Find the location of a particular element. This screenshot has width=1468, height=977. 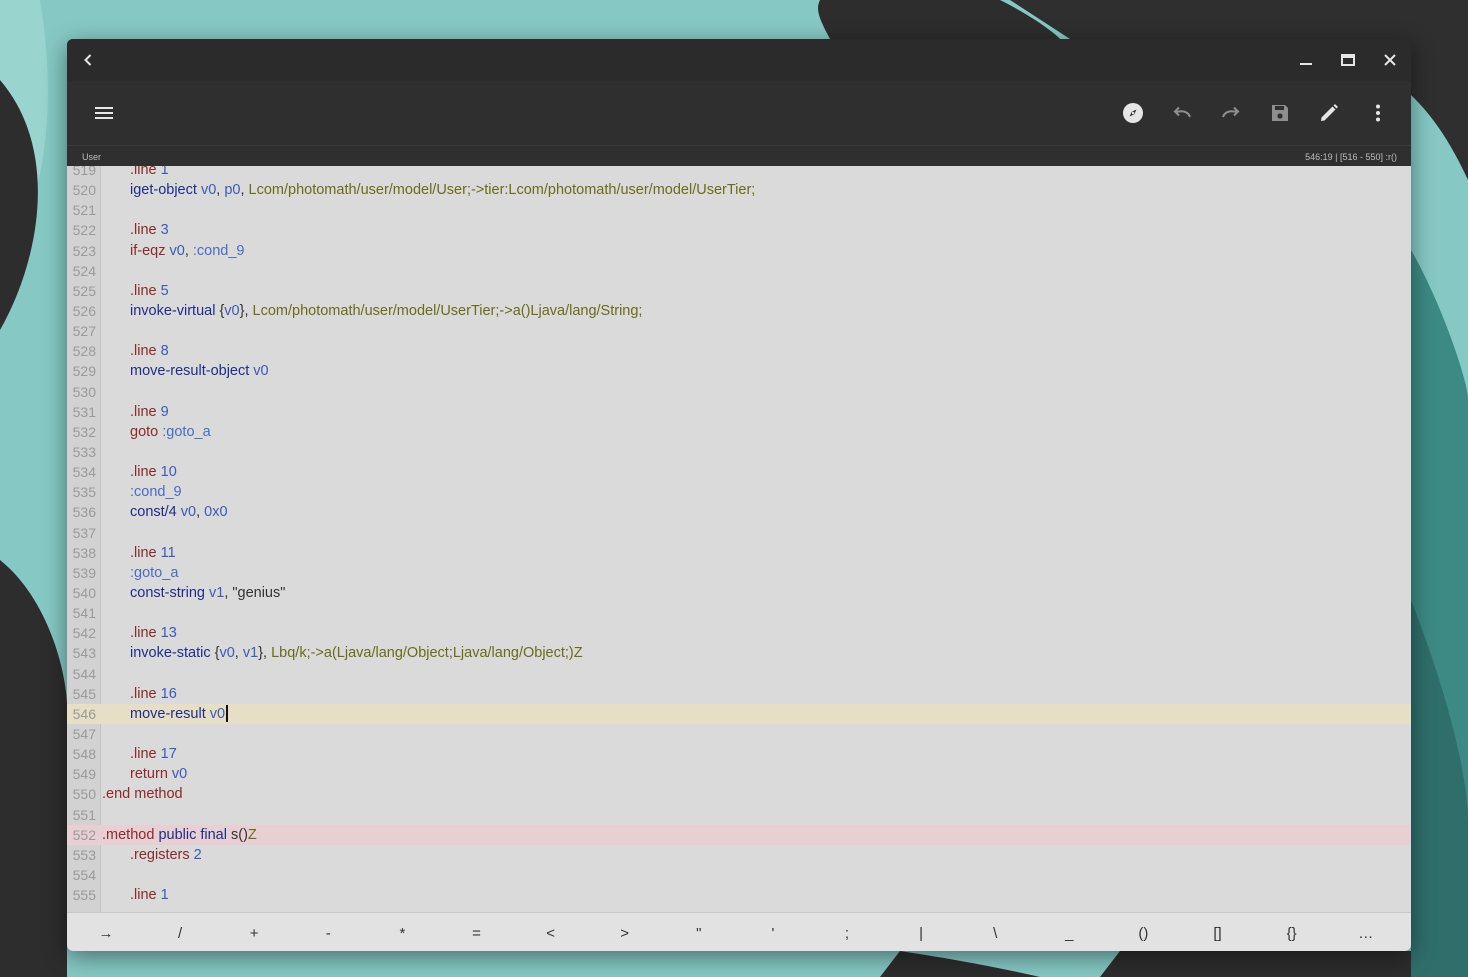

code-line: 521 is located at coordinates (739, 210).